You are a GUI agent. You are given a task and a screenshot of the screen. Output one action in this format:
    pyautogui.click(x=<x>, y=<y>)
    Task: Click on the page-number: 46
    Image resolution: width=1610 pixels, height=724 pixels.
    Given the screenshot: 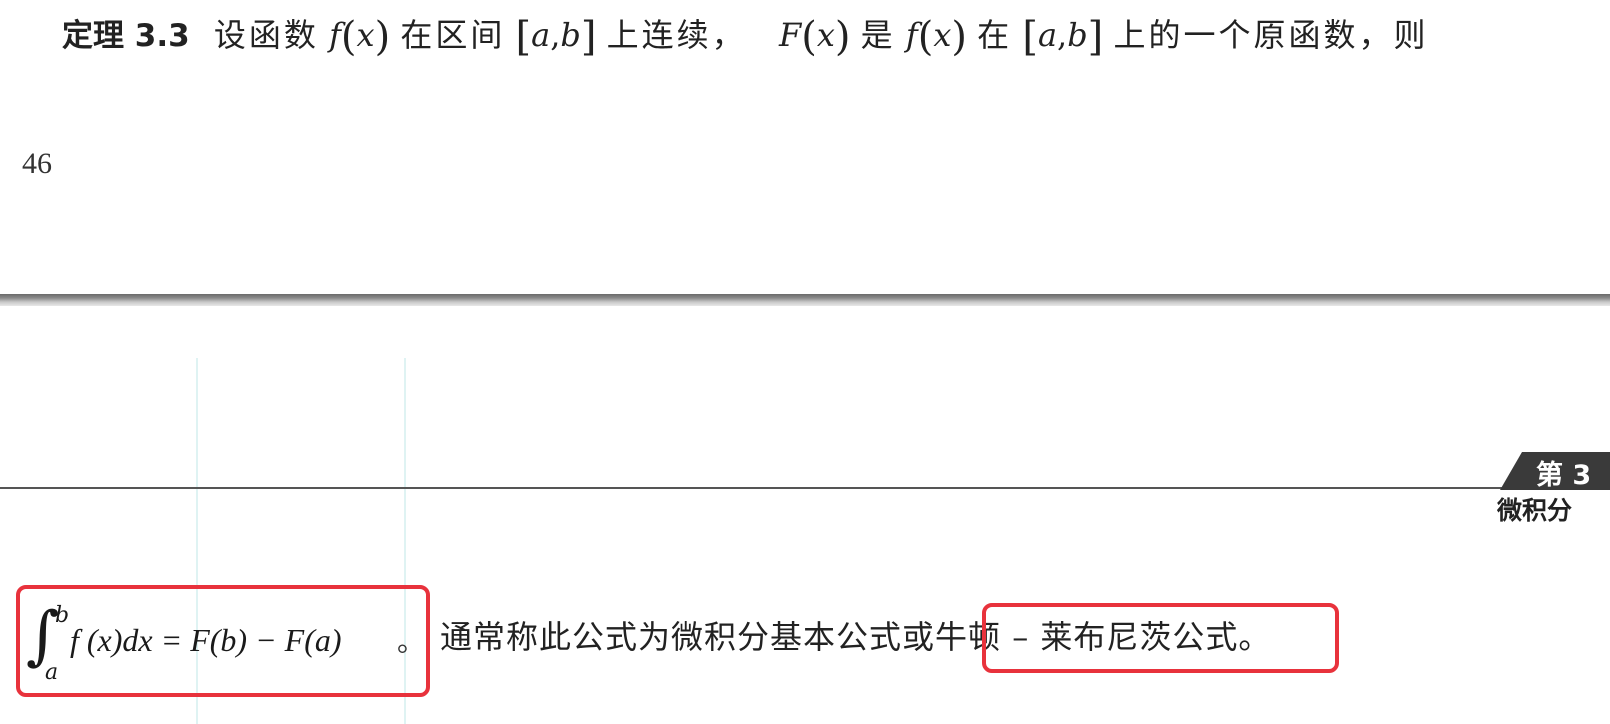 What is the action you would take?
    pyautogui.click(x=37, y=163)
    